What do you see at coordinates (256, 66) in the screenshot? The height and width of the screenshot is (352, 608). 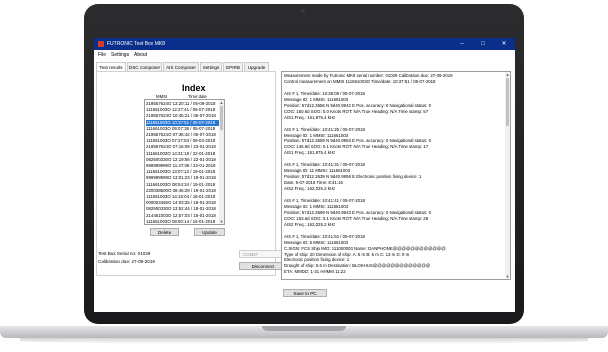 I see `tab-upgrade: Upgrade` at bounding box center [256, 66].